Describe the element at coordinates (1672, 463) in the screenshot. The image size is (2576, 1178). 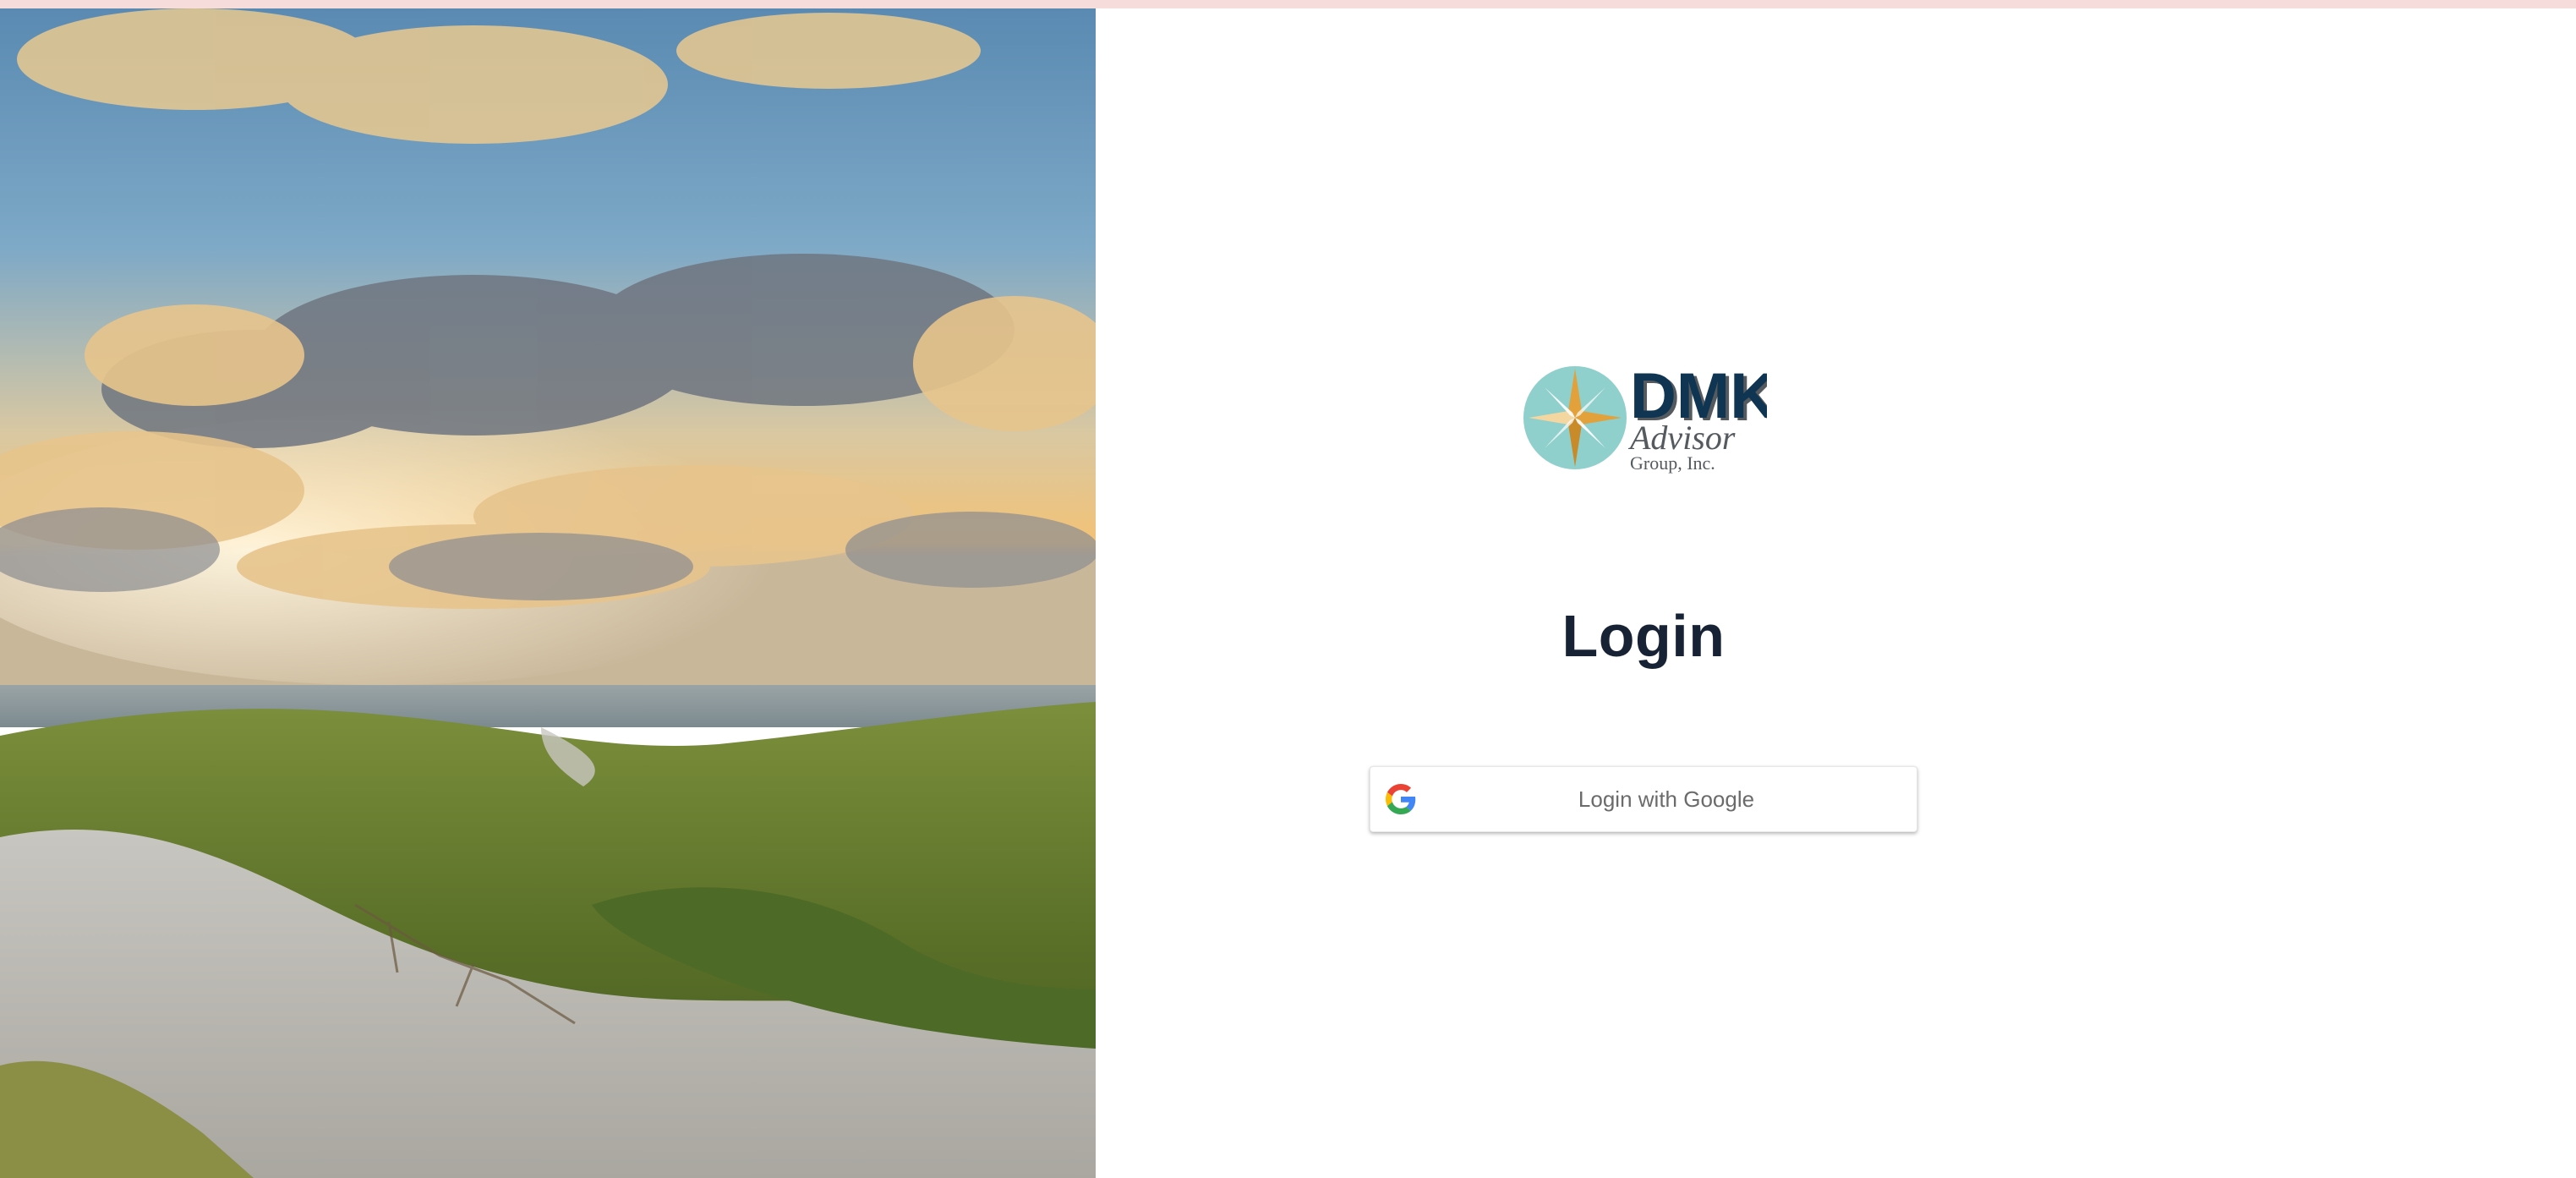
I see `logo-group-text: Group, Inc.` at that location.